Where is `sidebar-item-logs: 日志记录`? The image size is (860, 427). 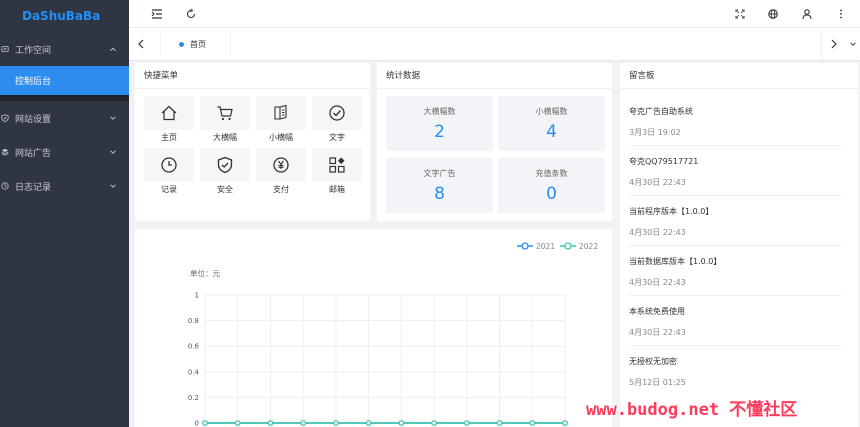 sidebar-item-logs: 日志记录 is located at coordinates (64, 186).